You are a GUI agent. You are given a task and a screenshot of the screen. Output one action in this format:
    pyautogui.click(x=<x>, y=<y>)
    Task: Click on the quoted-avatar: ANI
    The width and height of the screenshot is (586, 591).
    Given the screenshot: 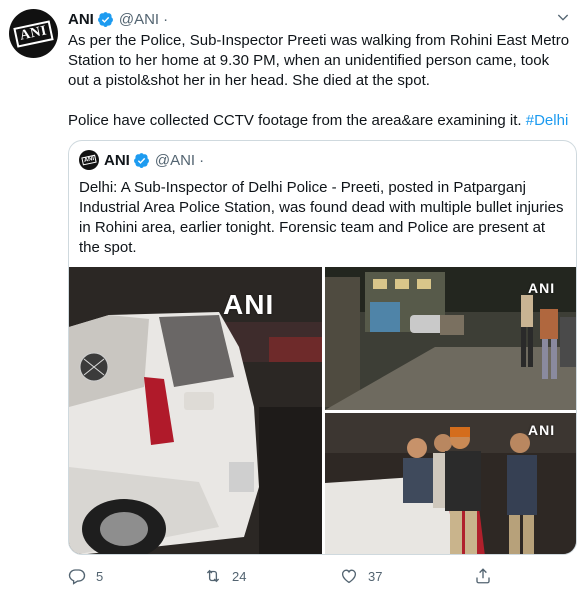 What is the action you would take?
    pyautogui.click(x=89, y=160)
    